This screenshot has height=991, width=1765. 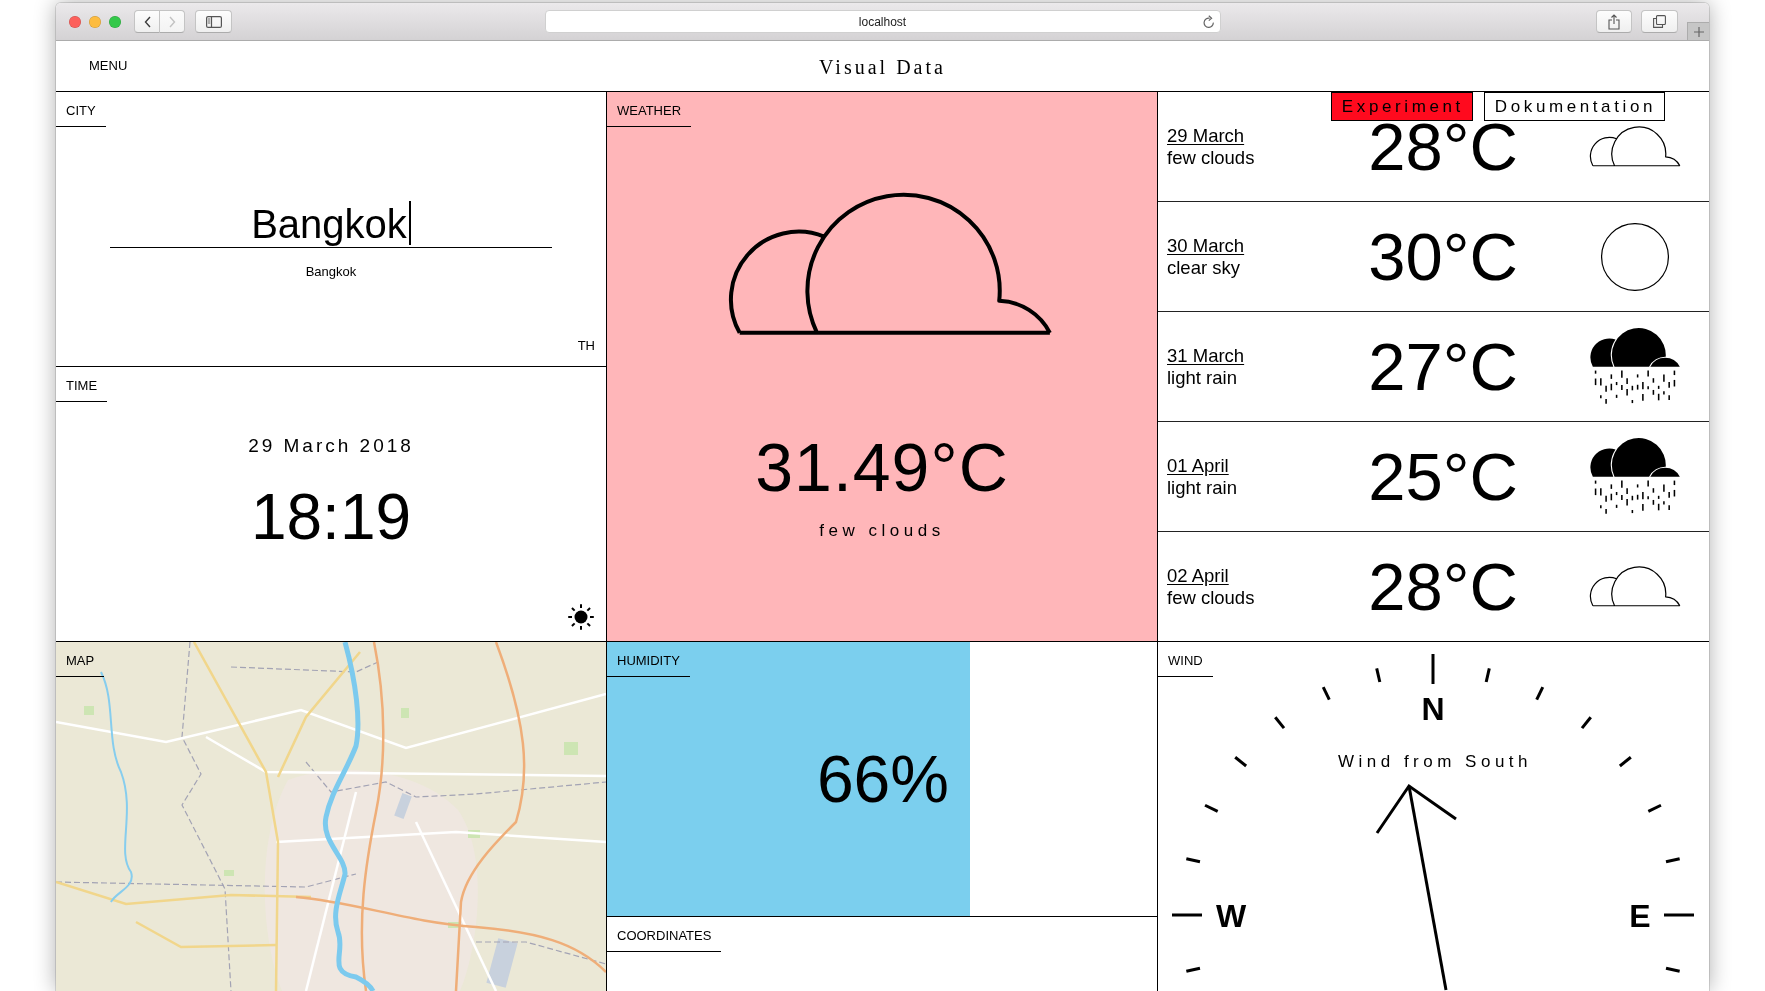 What do you see at coordinates (1203, 267) in the screenshot?
I see `forecast-description: clear sky` at bounding box center [1203, 267].